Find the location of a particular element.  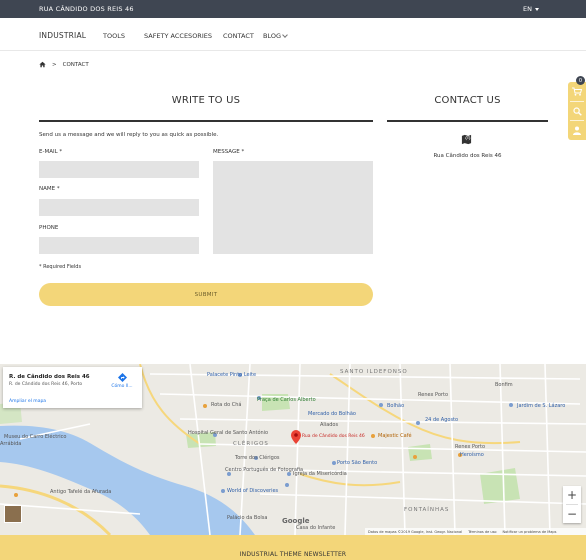

email-label: E-MAIL * is located at coordinates (51, 152).